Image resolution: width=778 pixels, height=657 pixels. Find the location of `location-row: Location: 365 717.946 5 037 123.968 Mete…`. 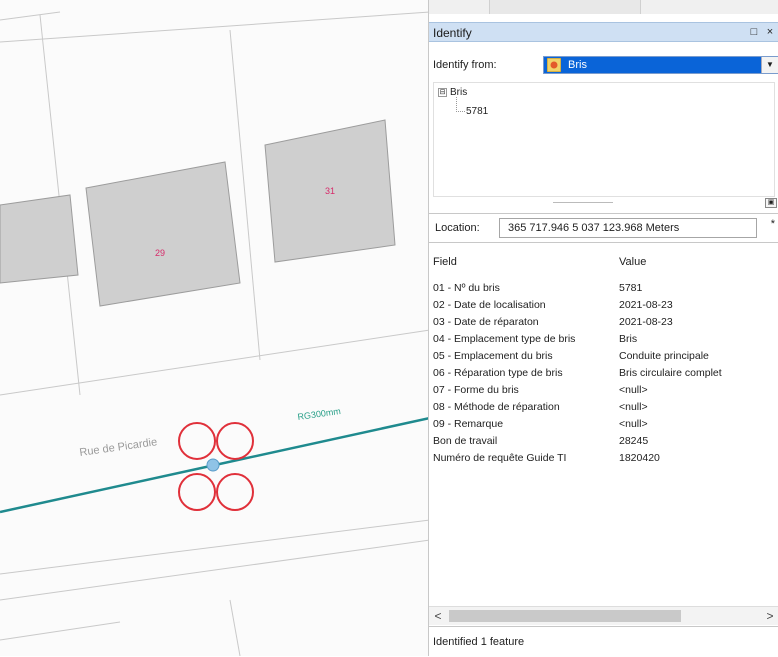

location-row: Location: 365 717.946 5 037 123.968 Mete… is located at coordinates (603, 228).